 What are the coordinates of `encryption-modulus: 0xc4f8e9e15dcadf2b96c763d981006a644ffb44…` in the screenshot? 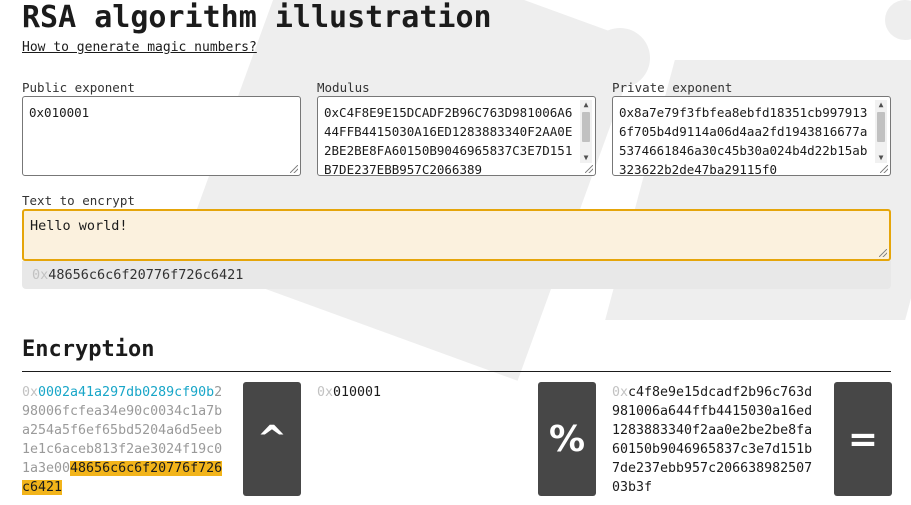 It's located at (713, 440).